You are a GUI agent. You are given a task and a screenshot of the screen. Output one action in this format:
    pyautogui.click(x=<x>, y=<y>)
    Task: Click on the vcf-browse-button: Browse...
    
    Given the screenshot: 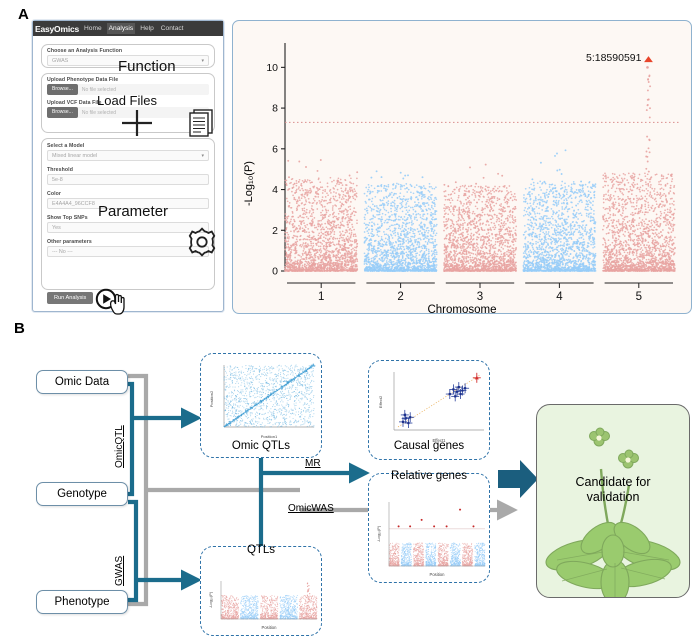 What is the action you would take?
    pyautogui.click(x=62, y=112)
    